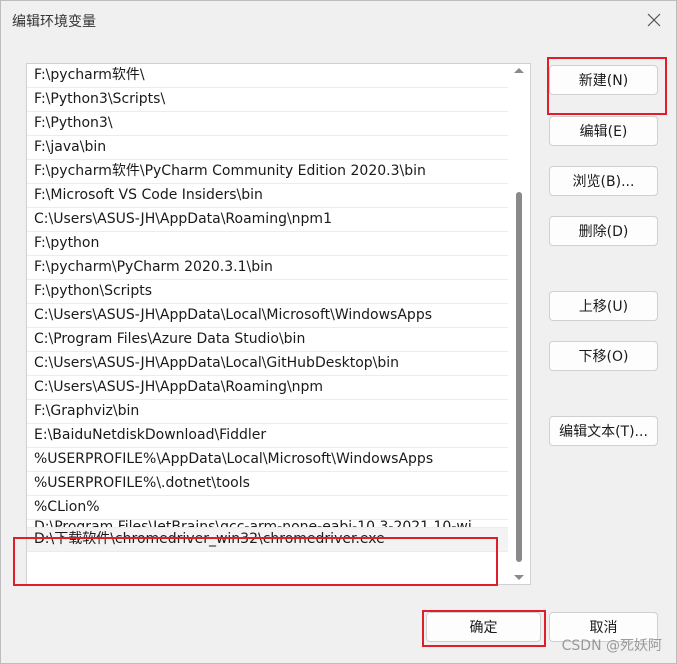 Image resolution: width=677 pixels, height=664 pixels. What do you see at coordinates (267, 220) in the screenshot?
I see `list-item: C:\Users\ASUS-JH\AppData\Roaming\npm1` at bounding box center [267, 220].